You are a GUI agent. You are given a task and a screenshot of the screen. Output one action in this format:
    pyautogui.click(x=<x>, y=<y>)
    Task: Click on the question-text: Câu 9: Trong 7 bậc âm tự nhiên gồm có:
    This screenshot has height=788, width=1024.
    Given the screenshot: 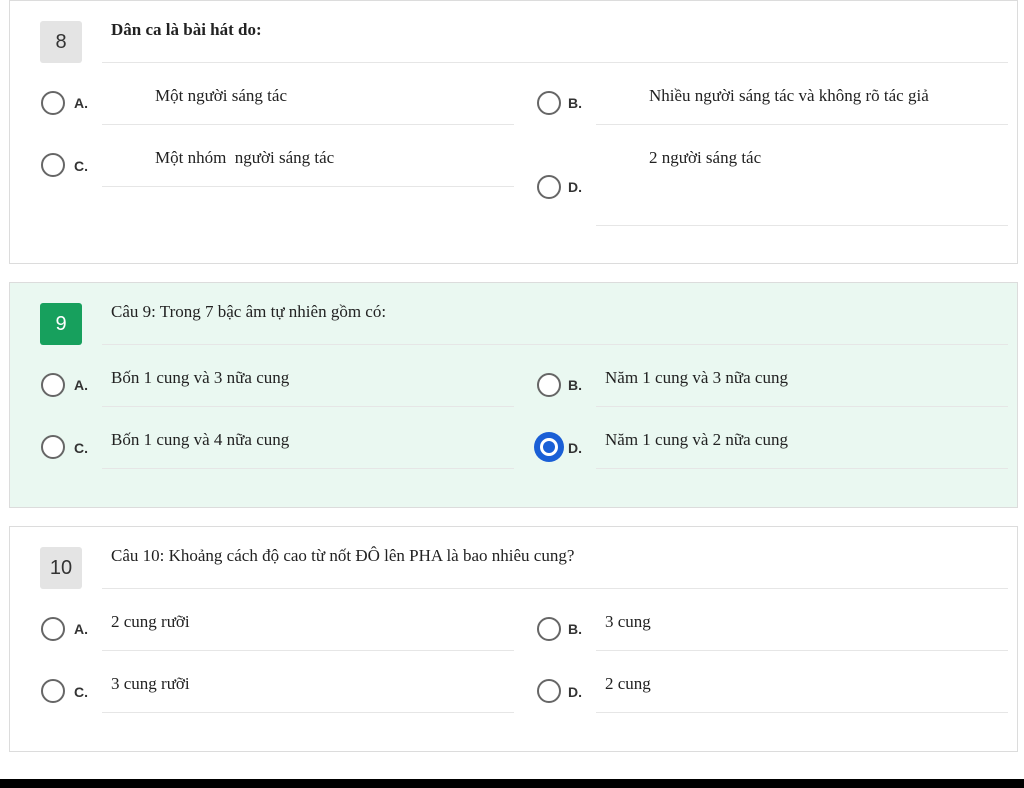 What is the action you would take?
    pyautogui.click(x=249, y=311)
    